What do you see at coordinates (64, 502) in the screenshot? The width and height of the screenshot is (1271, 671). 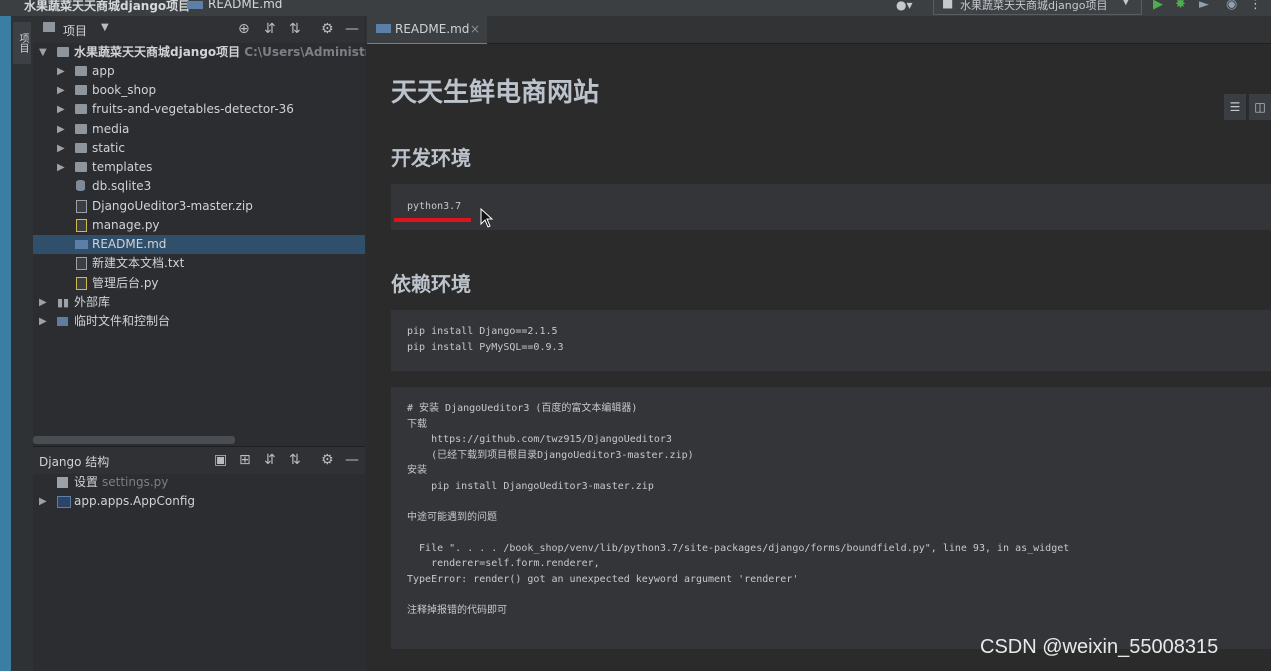 I see `class-icon` at bounding box center [64, 502].